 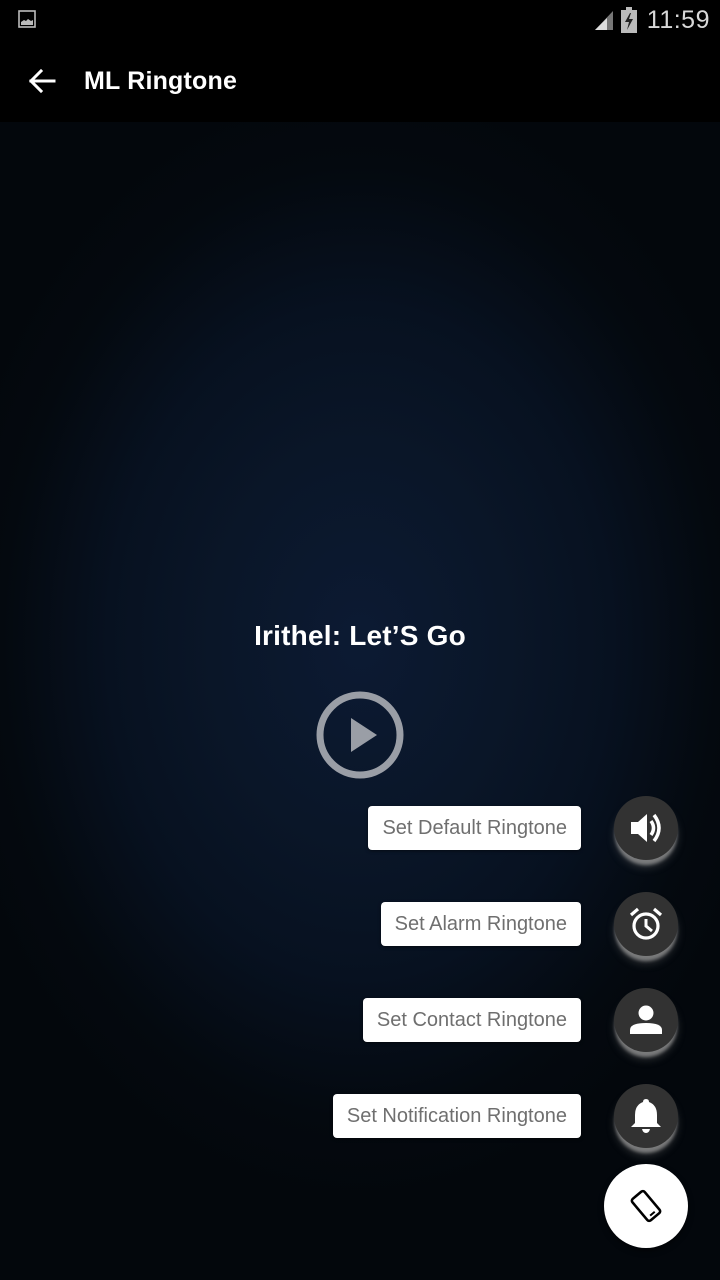 I want to click on set-notification-ringtone-label: Set Notification Ringtone, so click(x=456, y=1116).